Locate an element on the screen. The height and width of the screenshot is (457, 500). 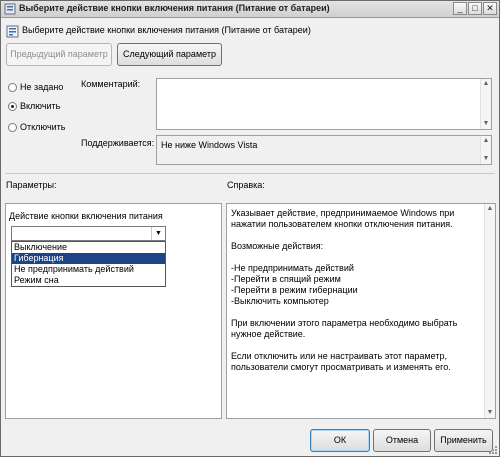
apply-button: Применить is located at coordinates (463, 440).